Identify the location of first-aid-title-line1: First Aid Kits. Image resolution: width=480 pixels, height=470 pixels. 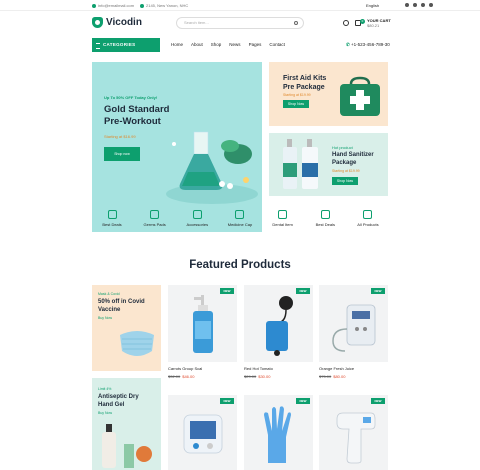
(305, 78).